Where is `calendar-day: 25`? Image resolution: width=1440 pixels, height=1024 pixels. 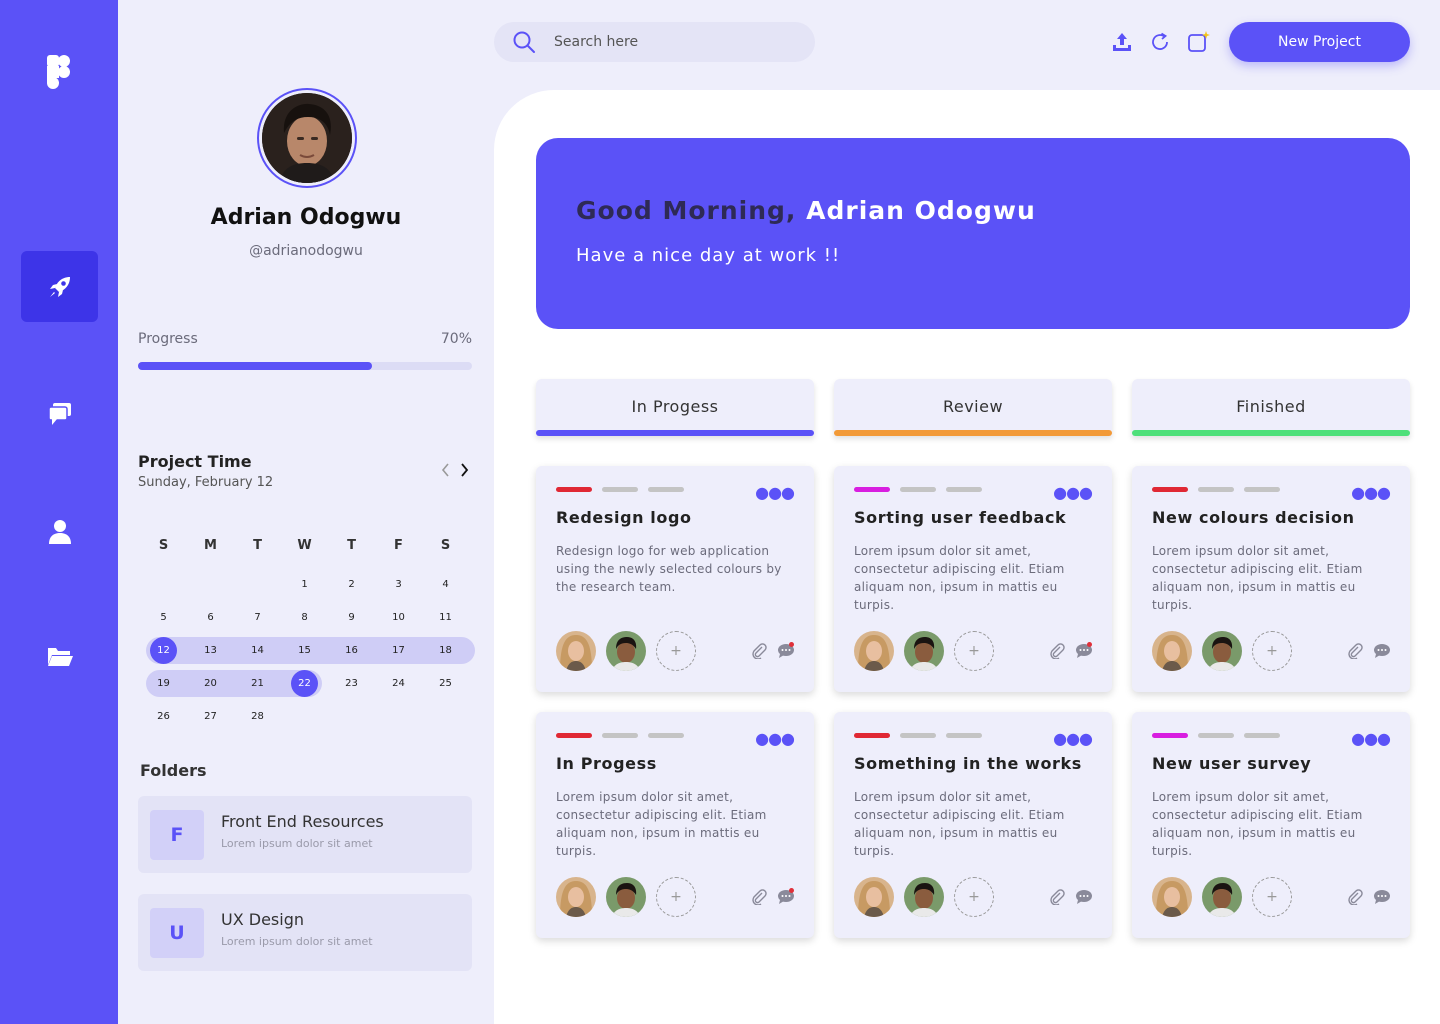
calendar-day: 25 is located at coordinates (445, 683).